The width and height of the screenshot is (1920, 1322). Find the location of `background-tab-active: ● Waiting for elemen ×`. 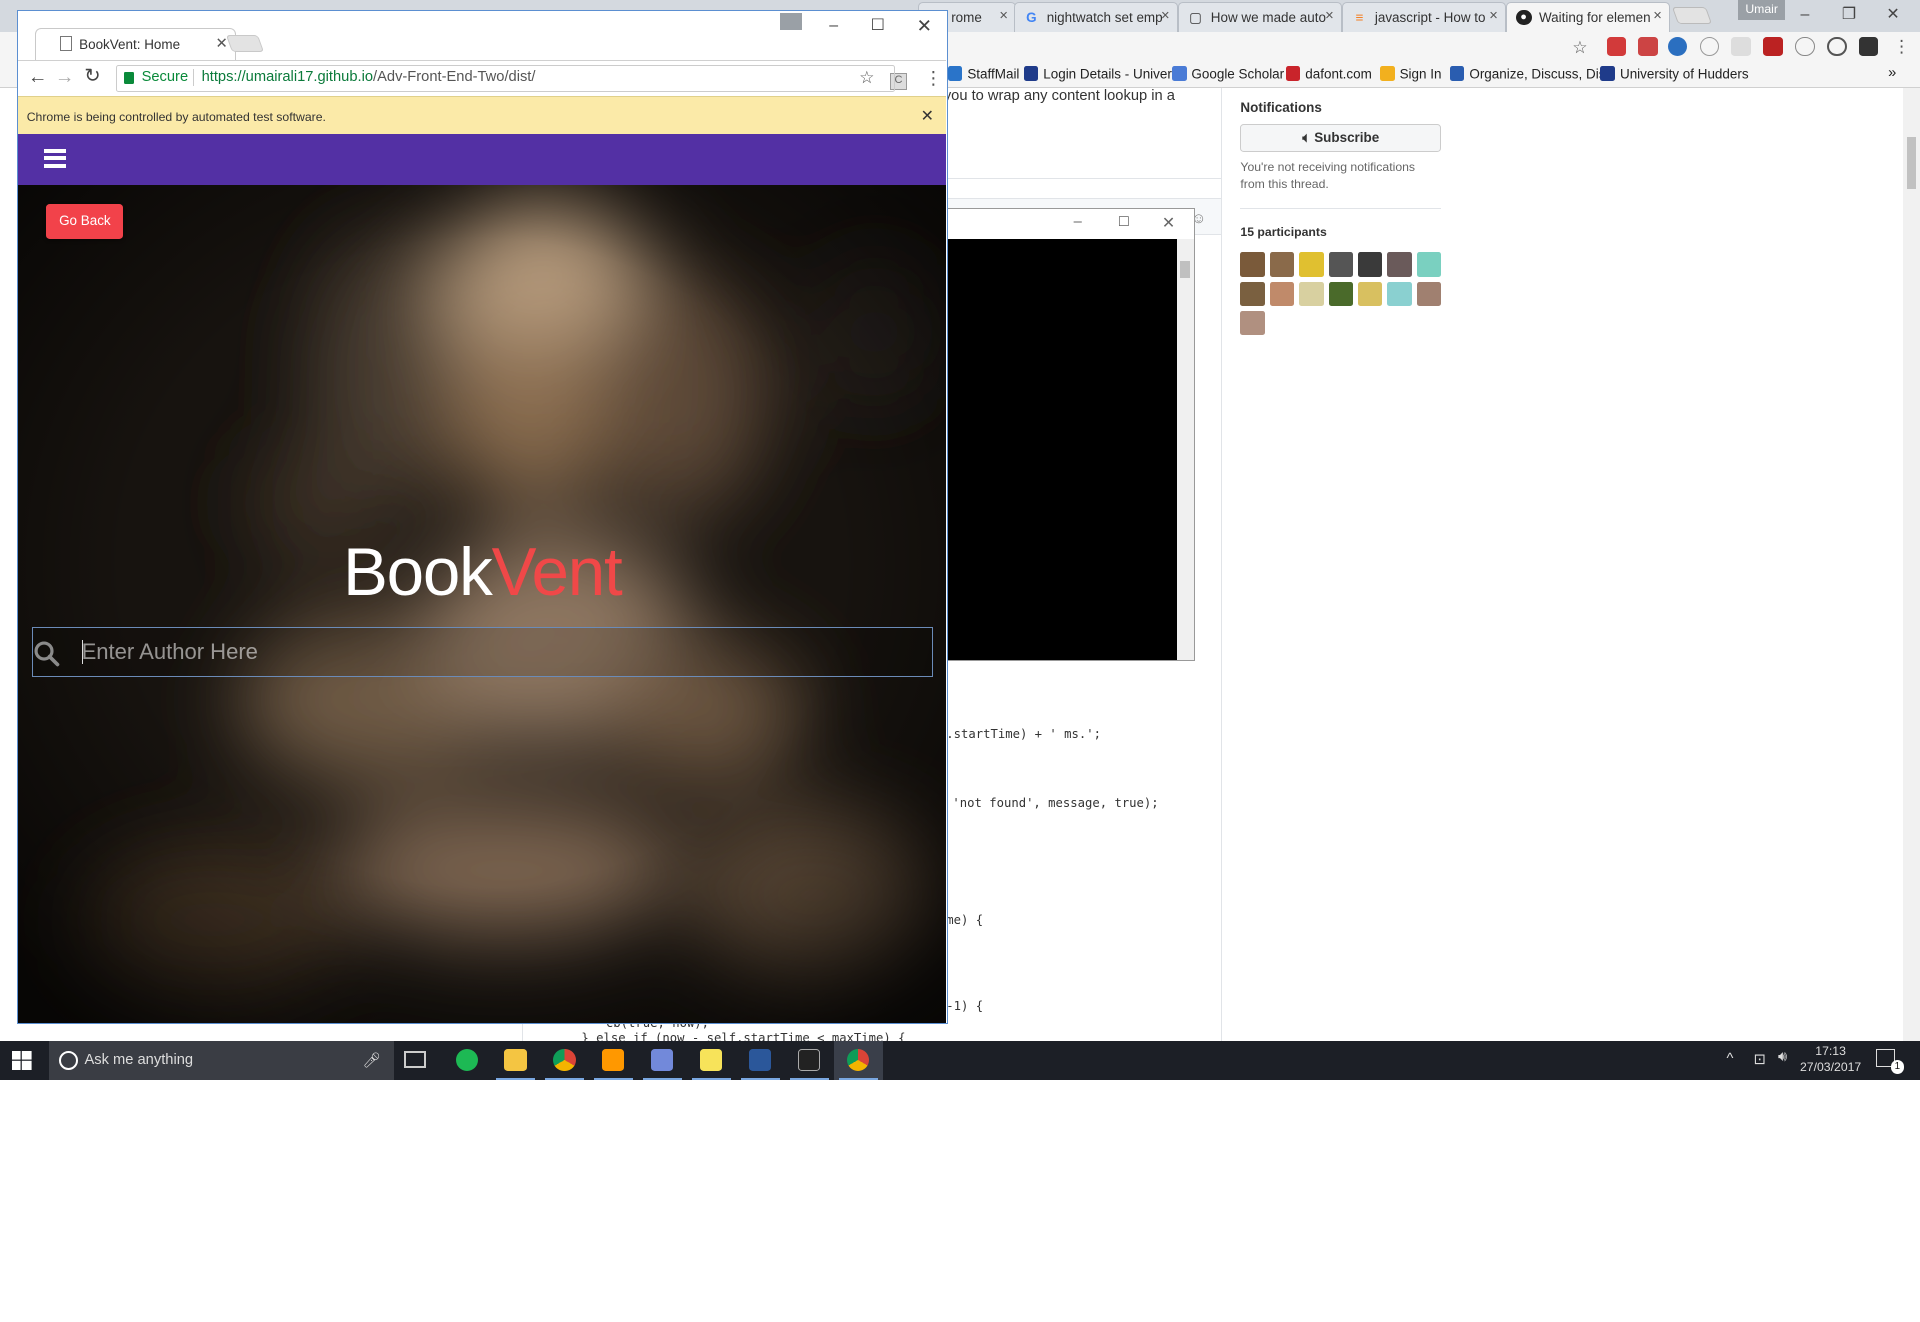

background-tab-active: ● Waiting for elemen × is located at coordinates (1588, 17).